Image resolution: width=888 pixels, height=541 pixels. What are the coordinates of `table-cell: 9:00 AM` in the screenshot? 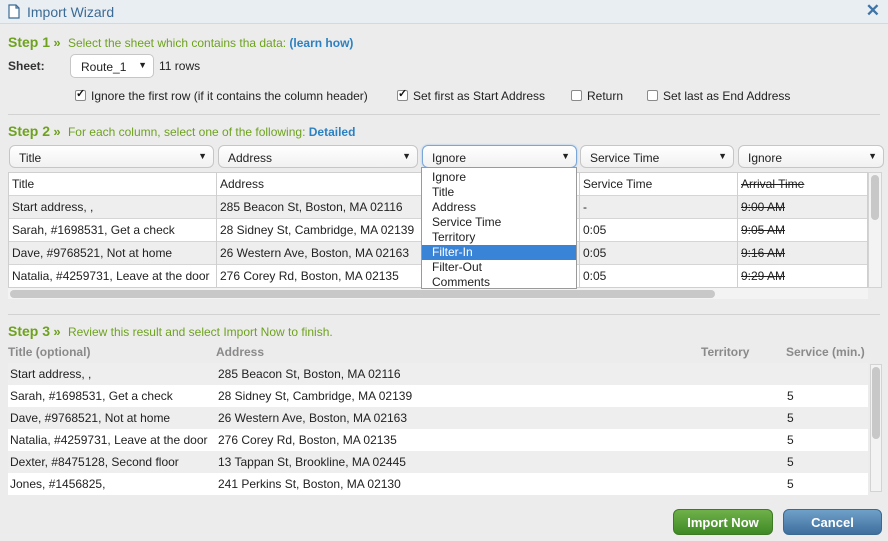 It's located at (802, 207).